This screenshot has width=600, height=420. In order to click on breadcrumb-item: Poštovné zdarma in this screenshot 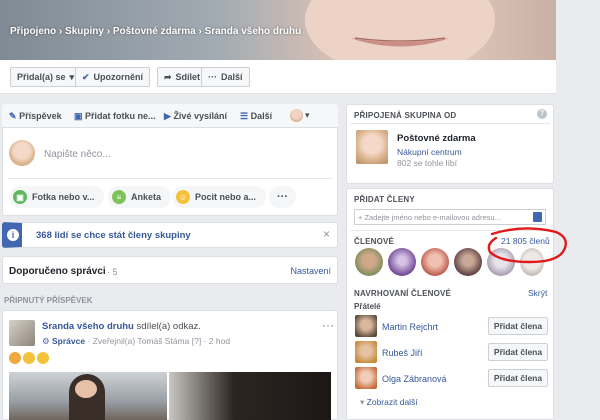, I will do `click(154, 31)`.